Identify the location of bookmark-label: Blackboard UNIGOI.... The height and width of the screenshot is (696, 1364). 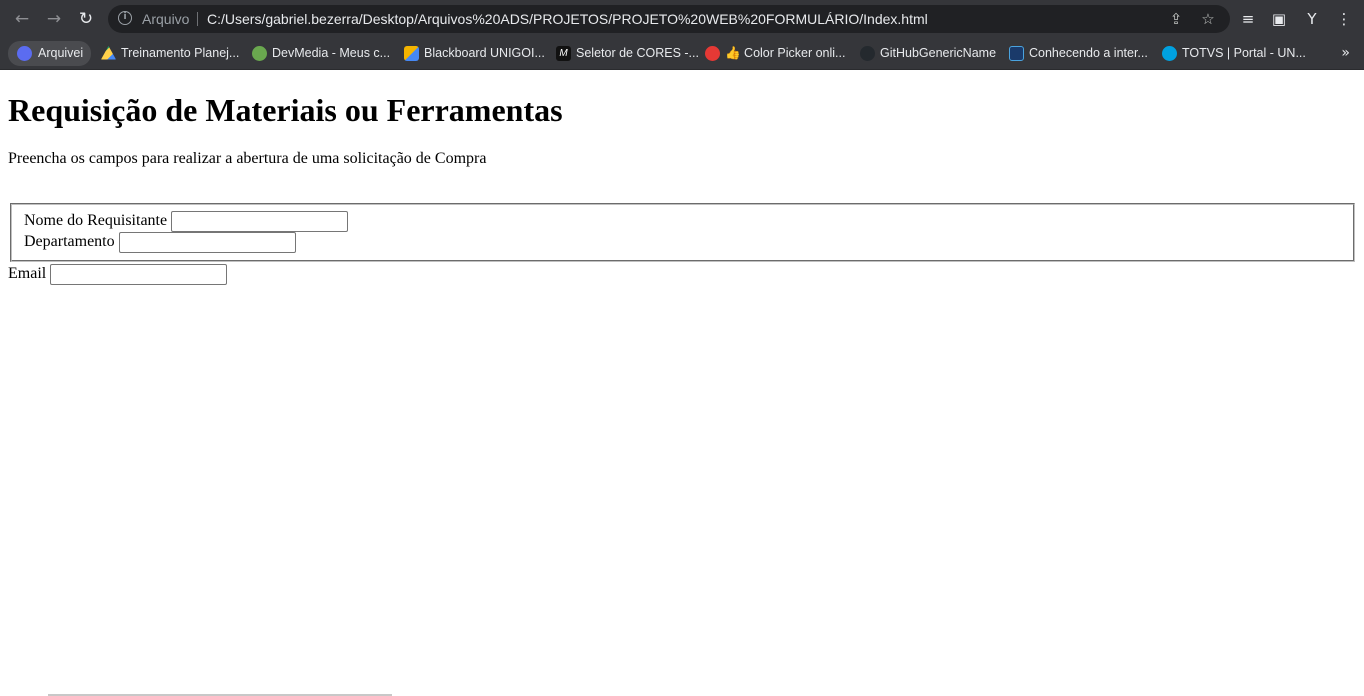
(484, 53).